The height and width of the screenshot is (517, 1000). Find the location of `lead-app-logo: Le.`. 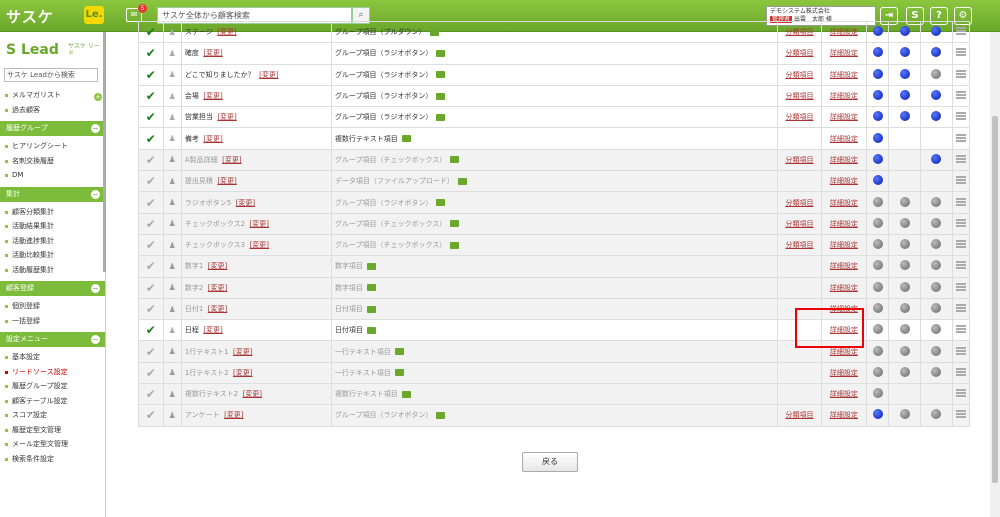

lead-app-logo: Le. is located at coordinates (94, 15).